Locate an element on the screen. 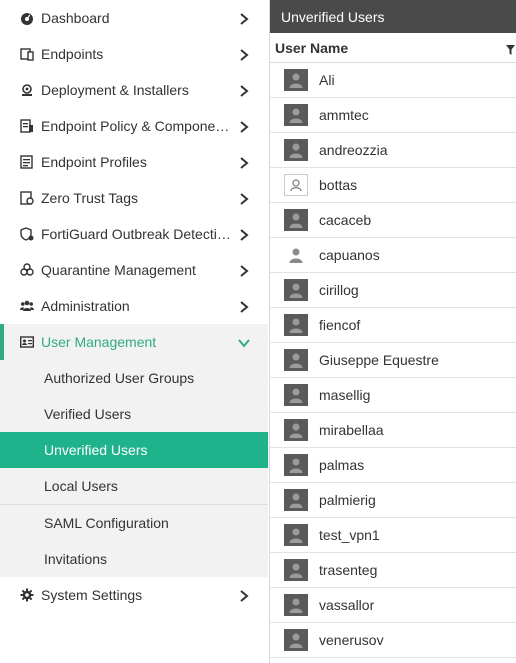  nav-item-label: Deployment & Installers is located at coordinates (115, 90).